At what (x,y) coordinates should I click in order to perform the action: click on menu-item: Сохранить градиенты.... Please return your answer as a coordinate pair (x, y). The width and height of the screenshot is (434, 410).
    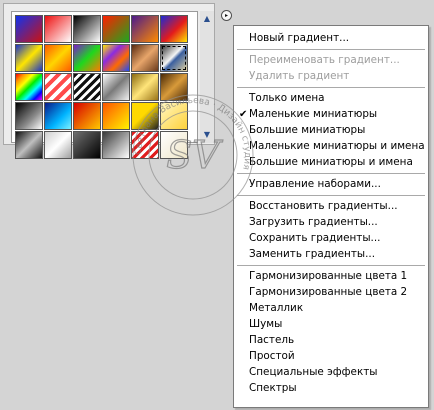
    Looking at the image, I should click on (314, 238).